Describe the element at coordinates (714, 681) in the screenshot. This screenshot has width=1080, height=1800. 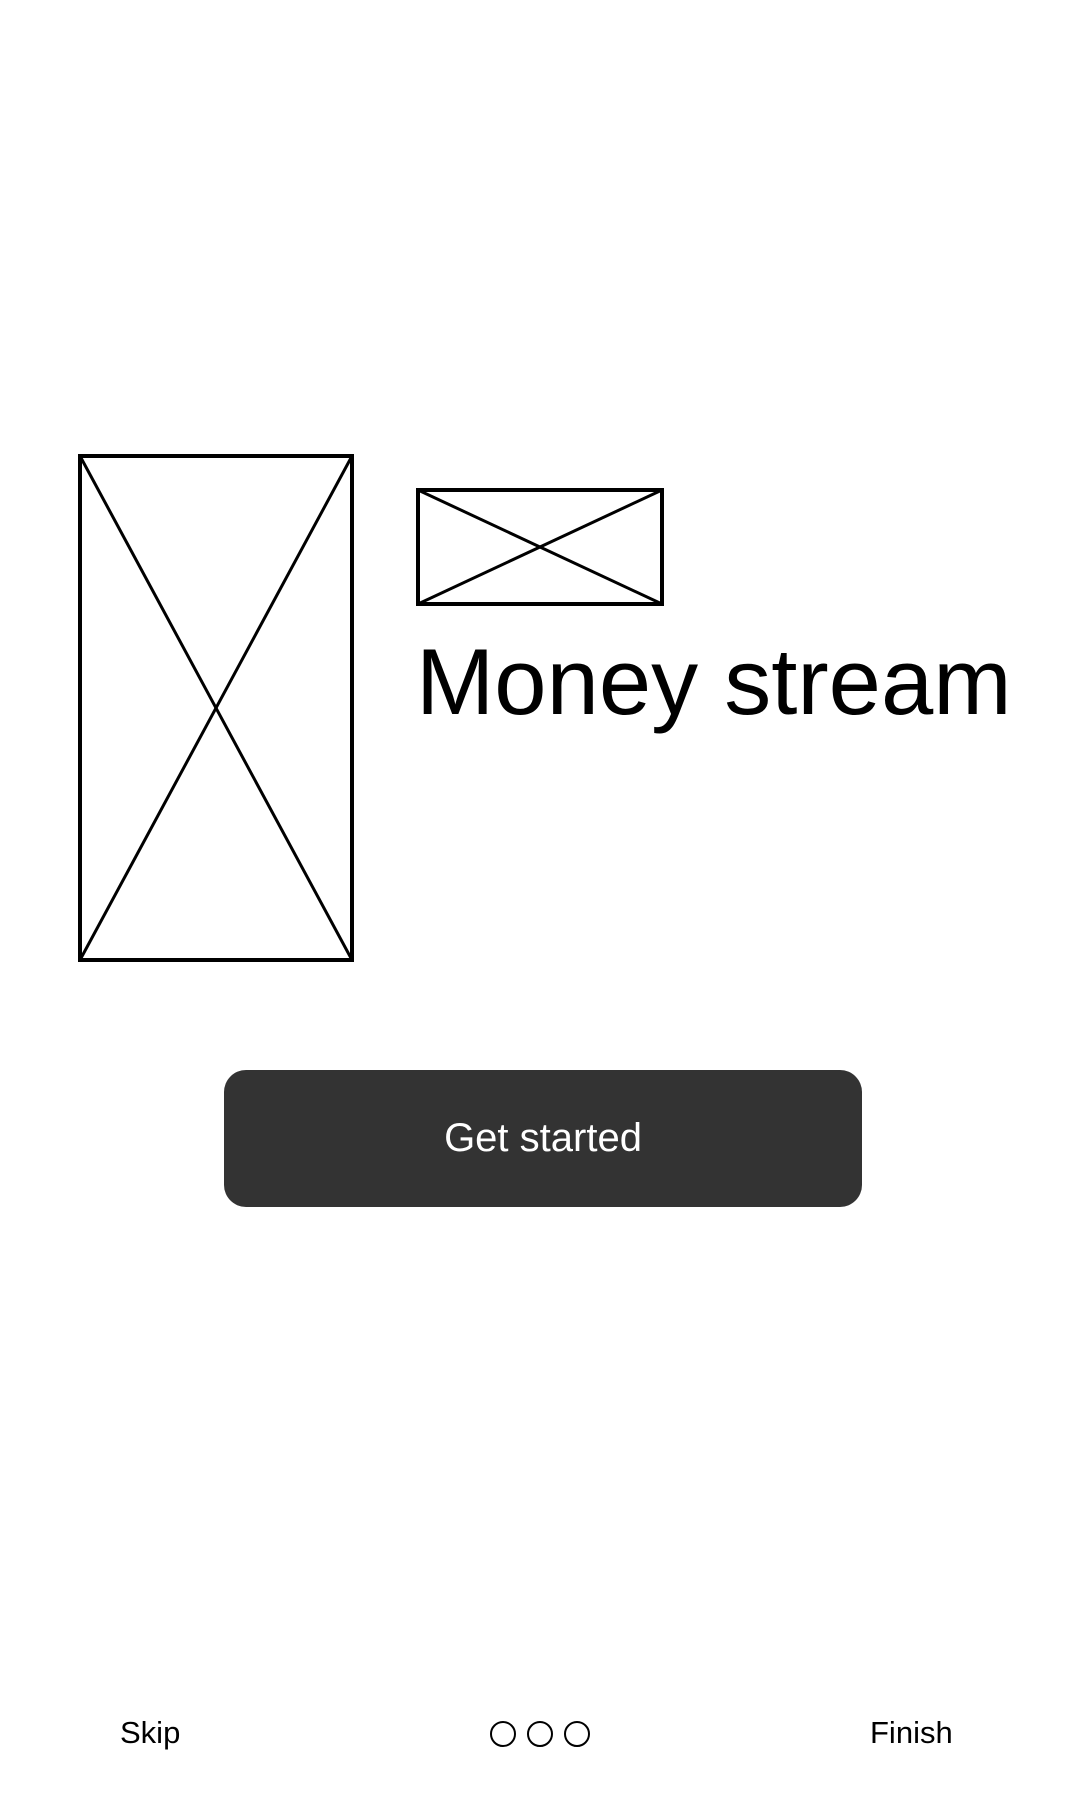
I see `app-title: Money stream` at that location.